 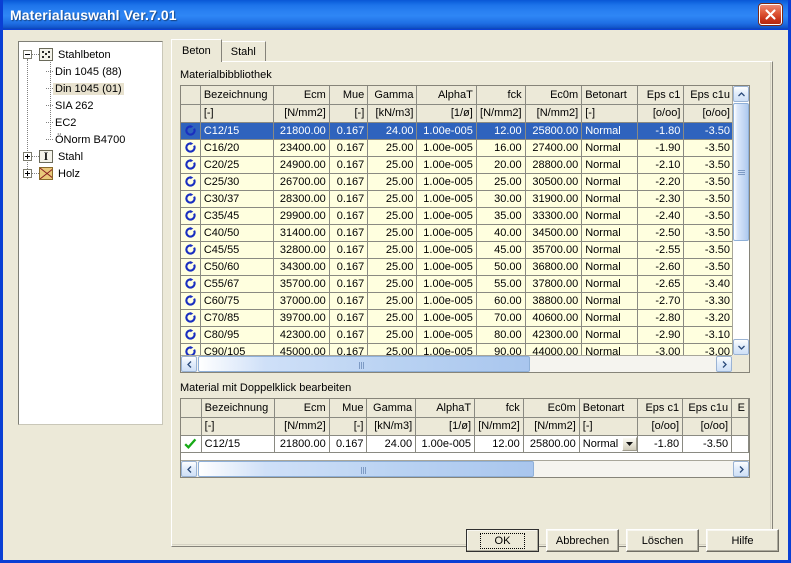 I want to click on scroll-thumb-grip, so click(x=741, y=172).